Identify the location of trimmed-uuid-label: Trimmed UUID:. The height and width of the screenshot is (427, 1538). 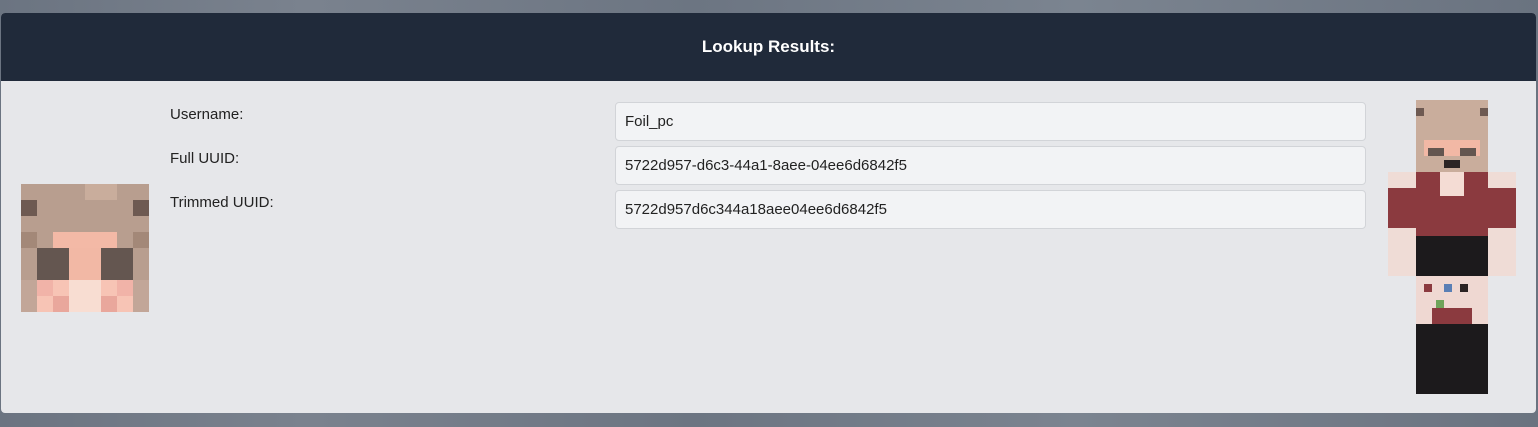
(222, 202).